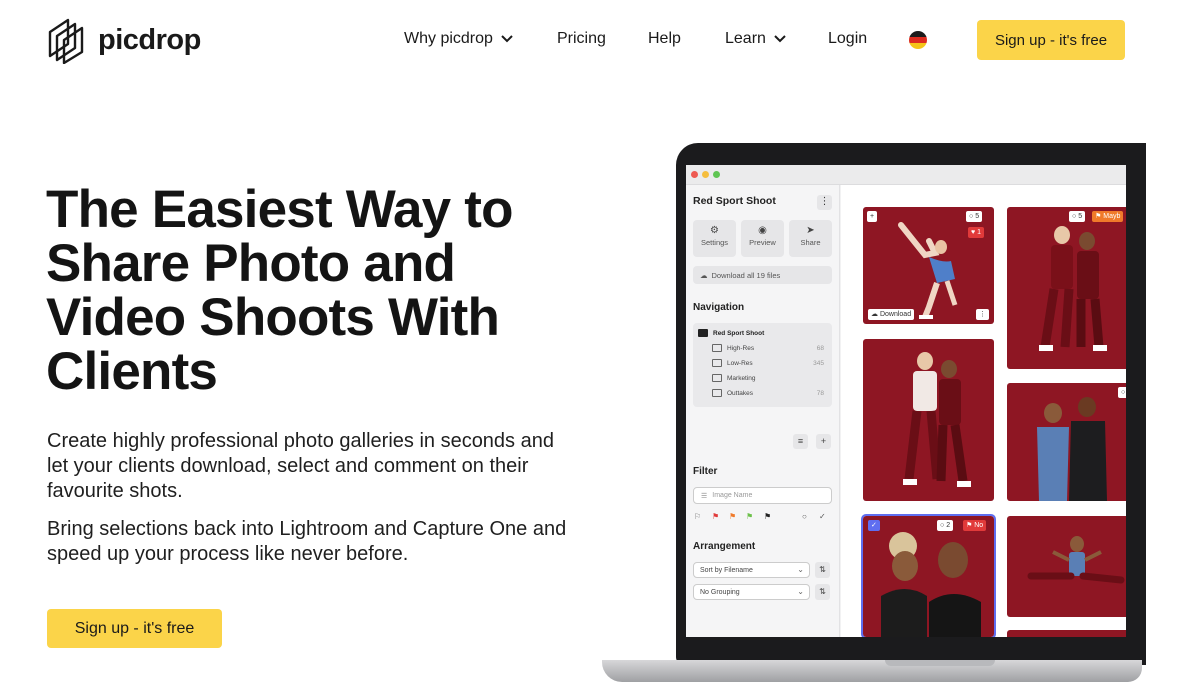 This screenshot has width=1200, height=682. Describe the element at coordinates (822, 570) in the screenshot. I see `sort-direction-icon: ⇅` at that location.